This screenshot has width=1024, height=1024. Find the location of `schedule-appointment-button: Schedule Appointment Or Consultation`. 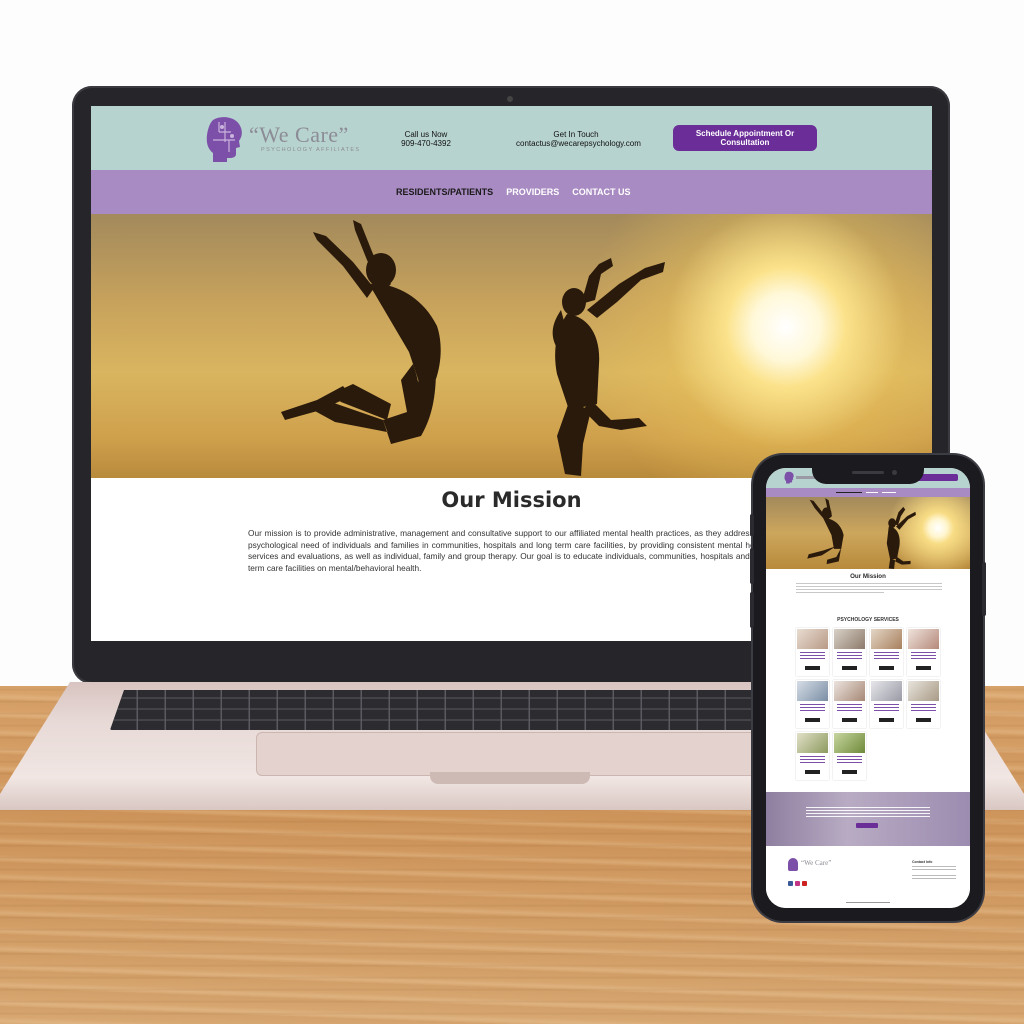

schedule-appointment-button: Schedule Appointment Or Consultation is located at coordinates (745, 138).